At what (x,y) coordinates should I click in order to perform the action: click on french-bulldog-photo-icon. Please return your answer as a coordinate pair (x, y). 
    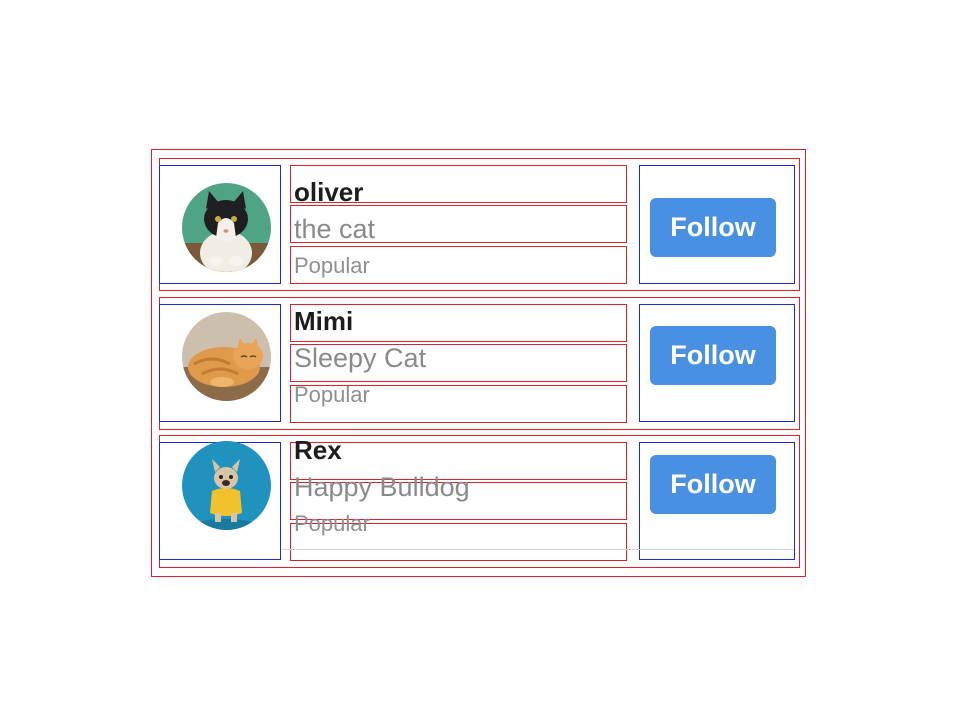
    Looking at the image, I should click on (226, 485).